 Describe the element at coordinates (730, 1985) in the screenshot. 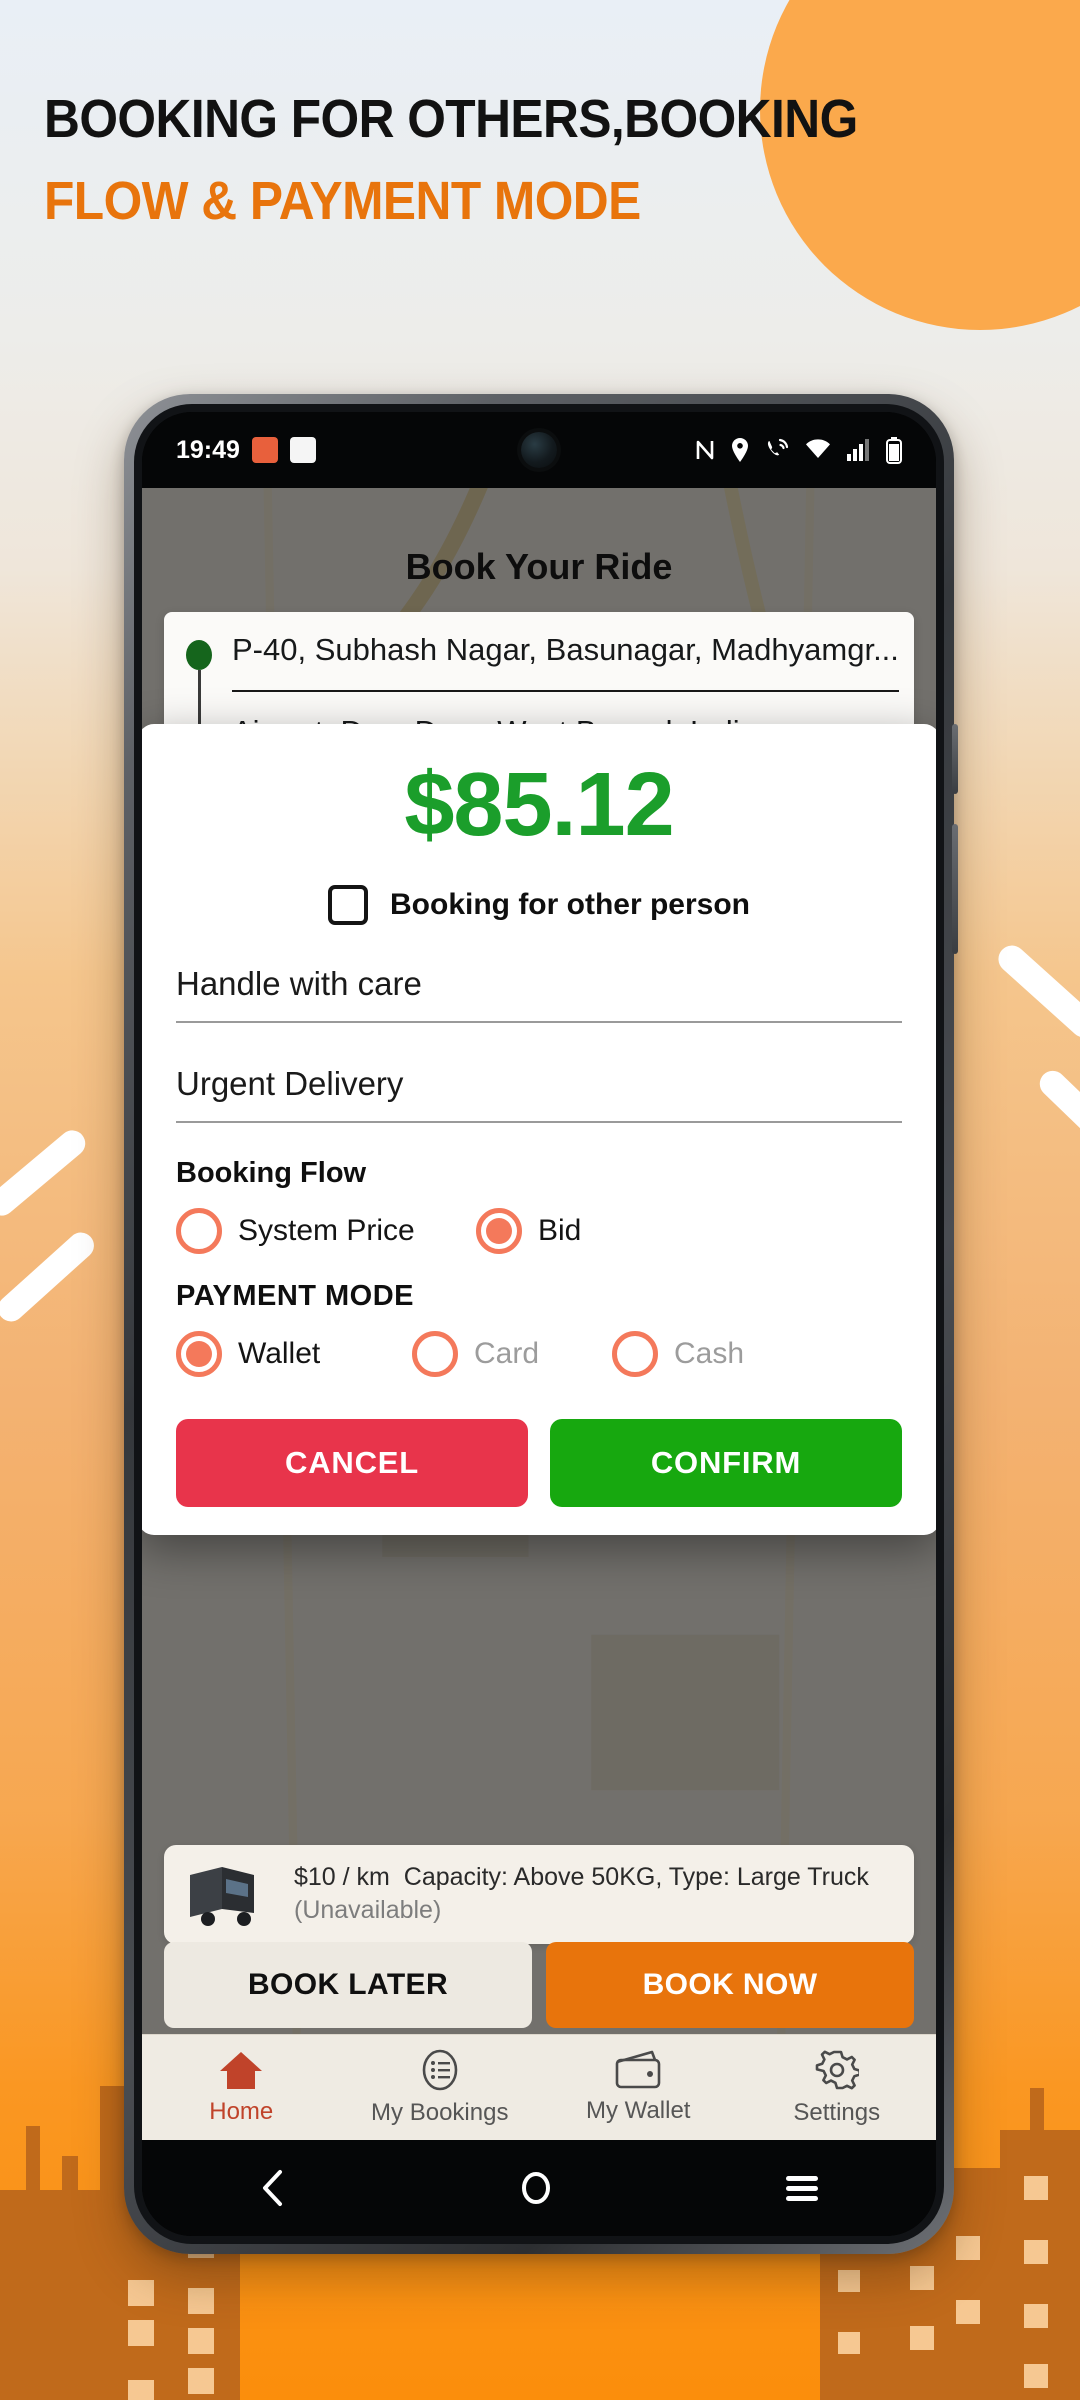

I see `book-now-button: BOOK NOW` at that location.